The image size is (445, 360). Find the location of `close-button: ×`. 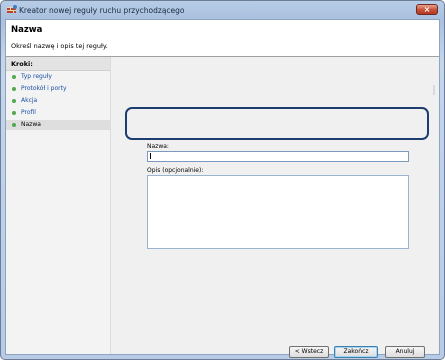

close-button: × is located at coordinates (427, 9).